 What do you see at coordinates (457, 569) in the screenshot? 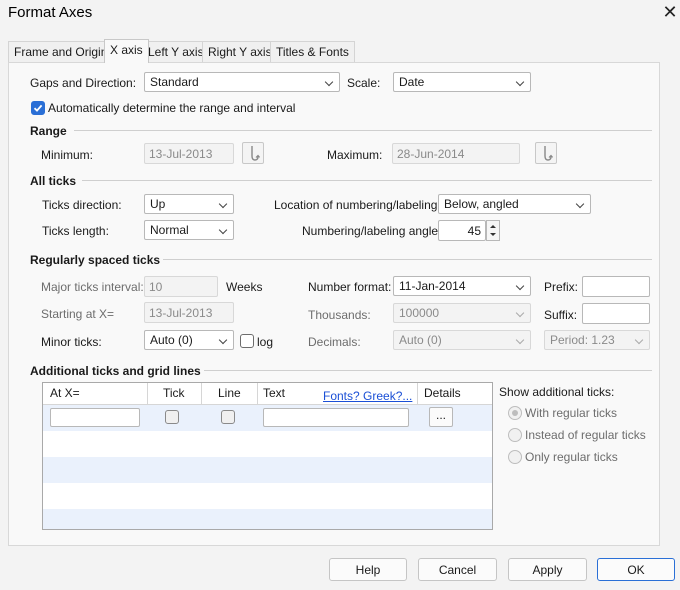
I see `cancel-button: Cancel` at bounding box center [457, 569].